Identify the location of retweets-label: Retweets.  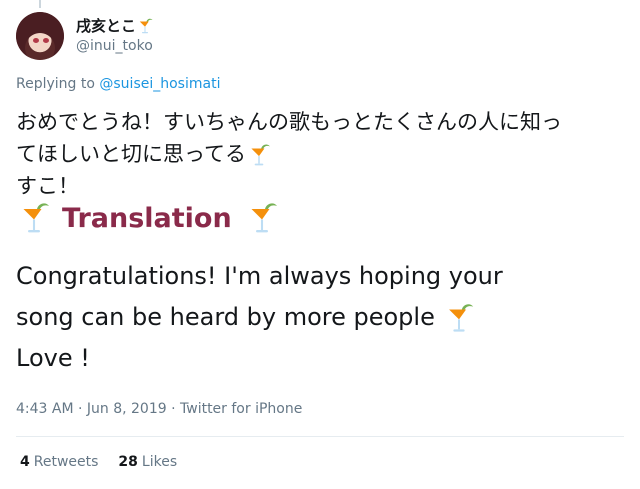
(66, 462).